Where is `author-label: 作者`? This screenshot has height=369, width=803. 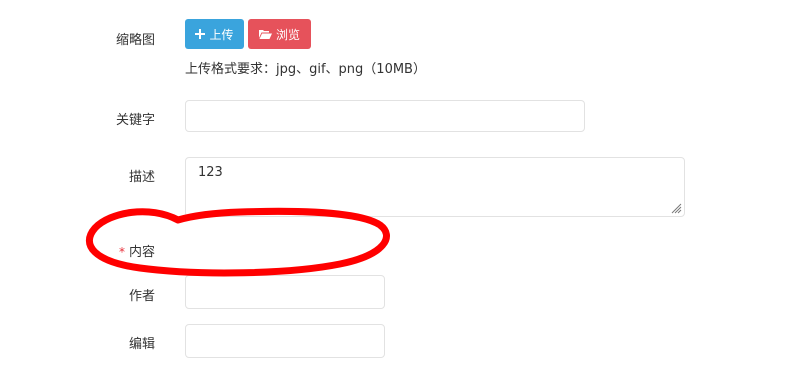 author-label: 作者 is located at coordinates (142, 294).